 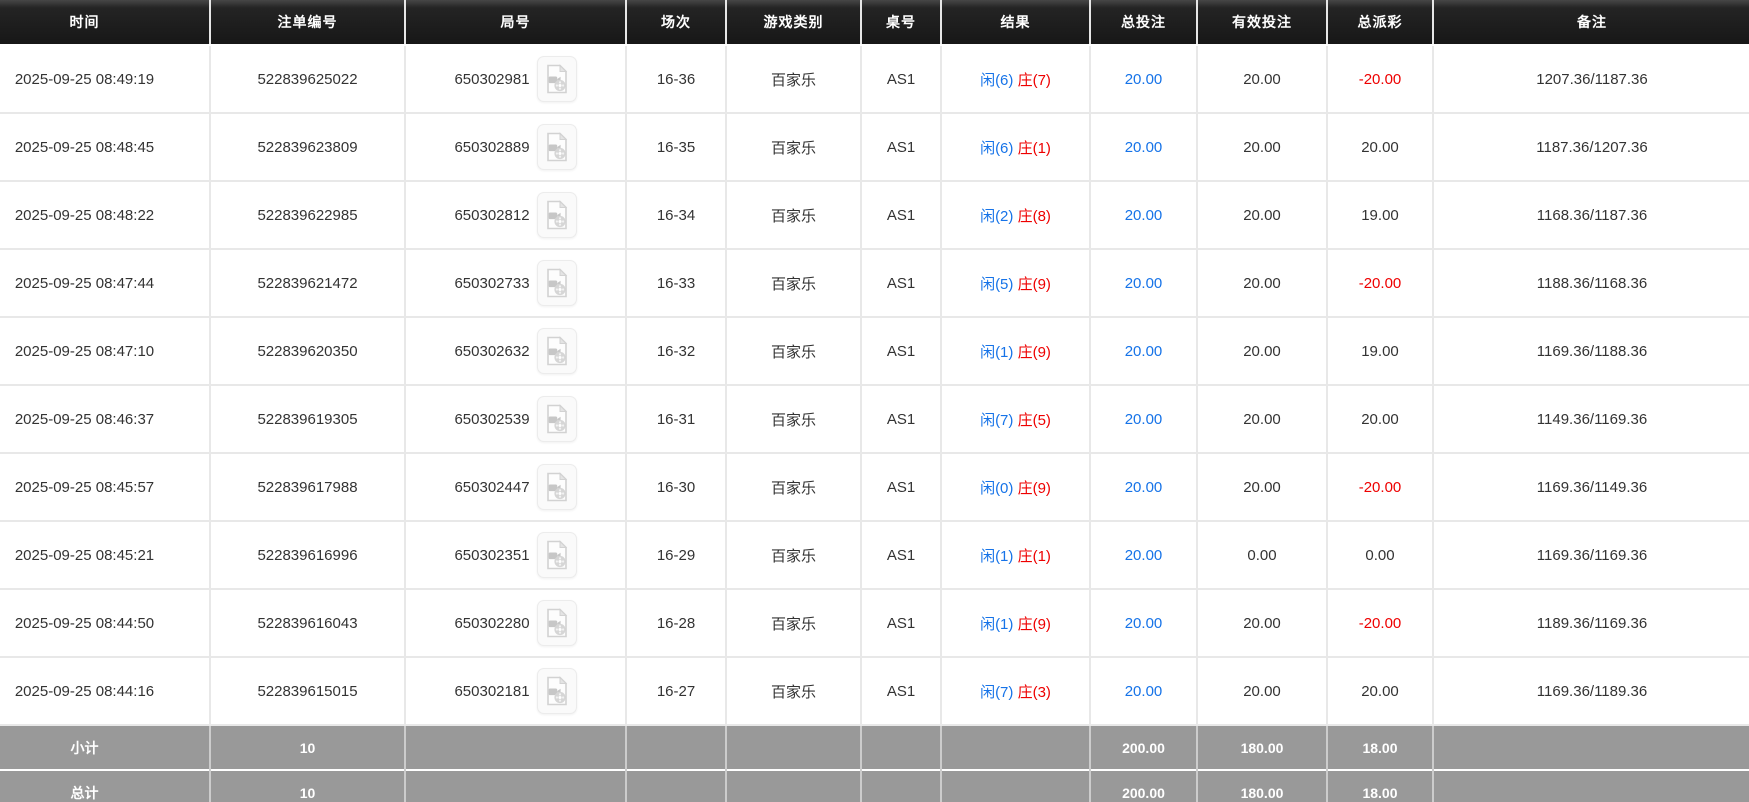 I want to click on round-number: 650302351, so click(x=492, y=555).